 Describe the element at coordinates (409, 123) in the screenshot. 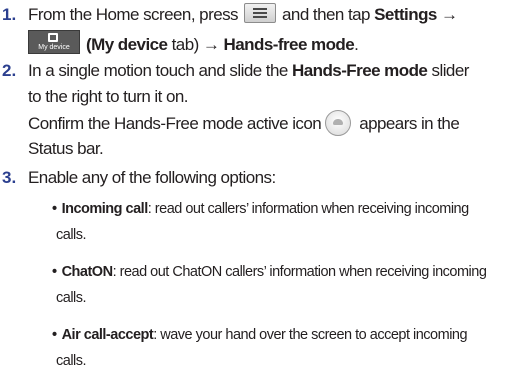

I see `step-2-text-line-3b: appears in the` at that location.